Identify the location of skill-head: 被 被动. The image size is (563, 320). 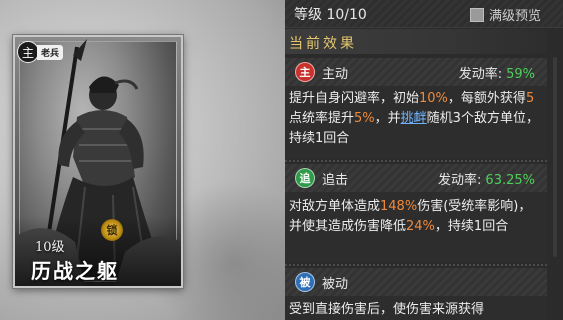
(416, 282).